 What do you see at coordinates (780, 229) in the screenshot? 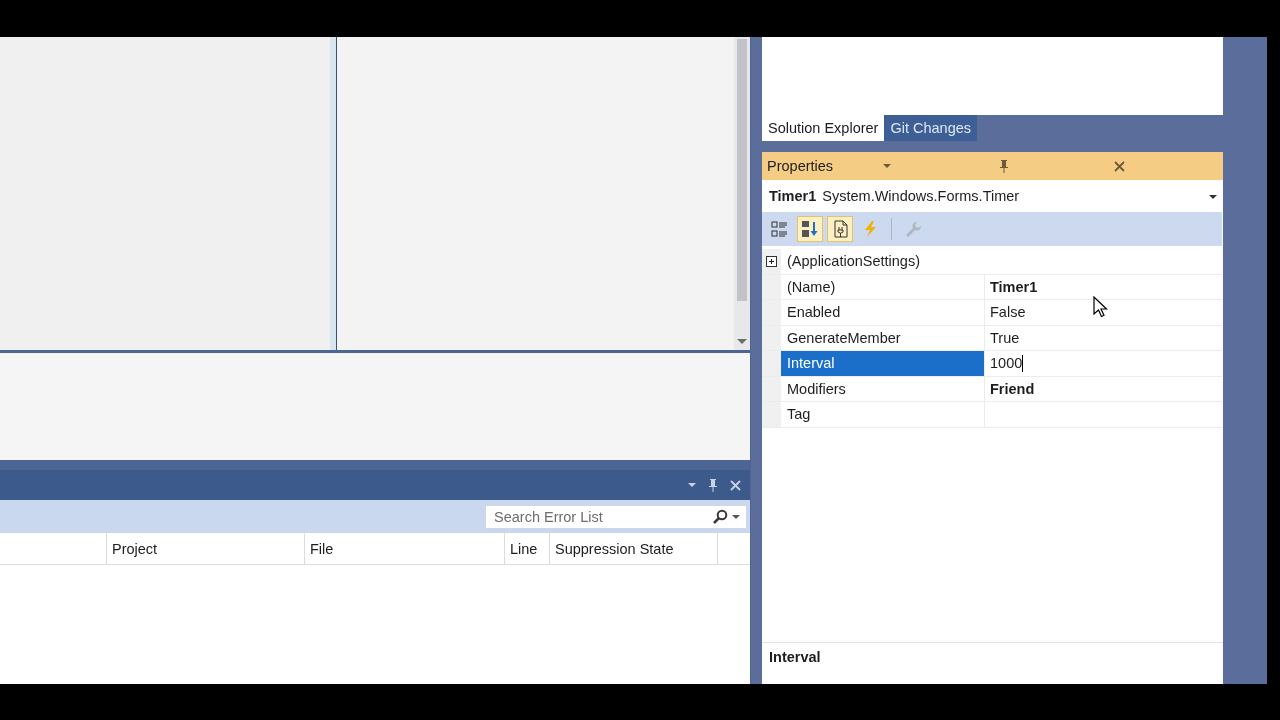
I see `category-view-icon` at bounding box center [780, 229].